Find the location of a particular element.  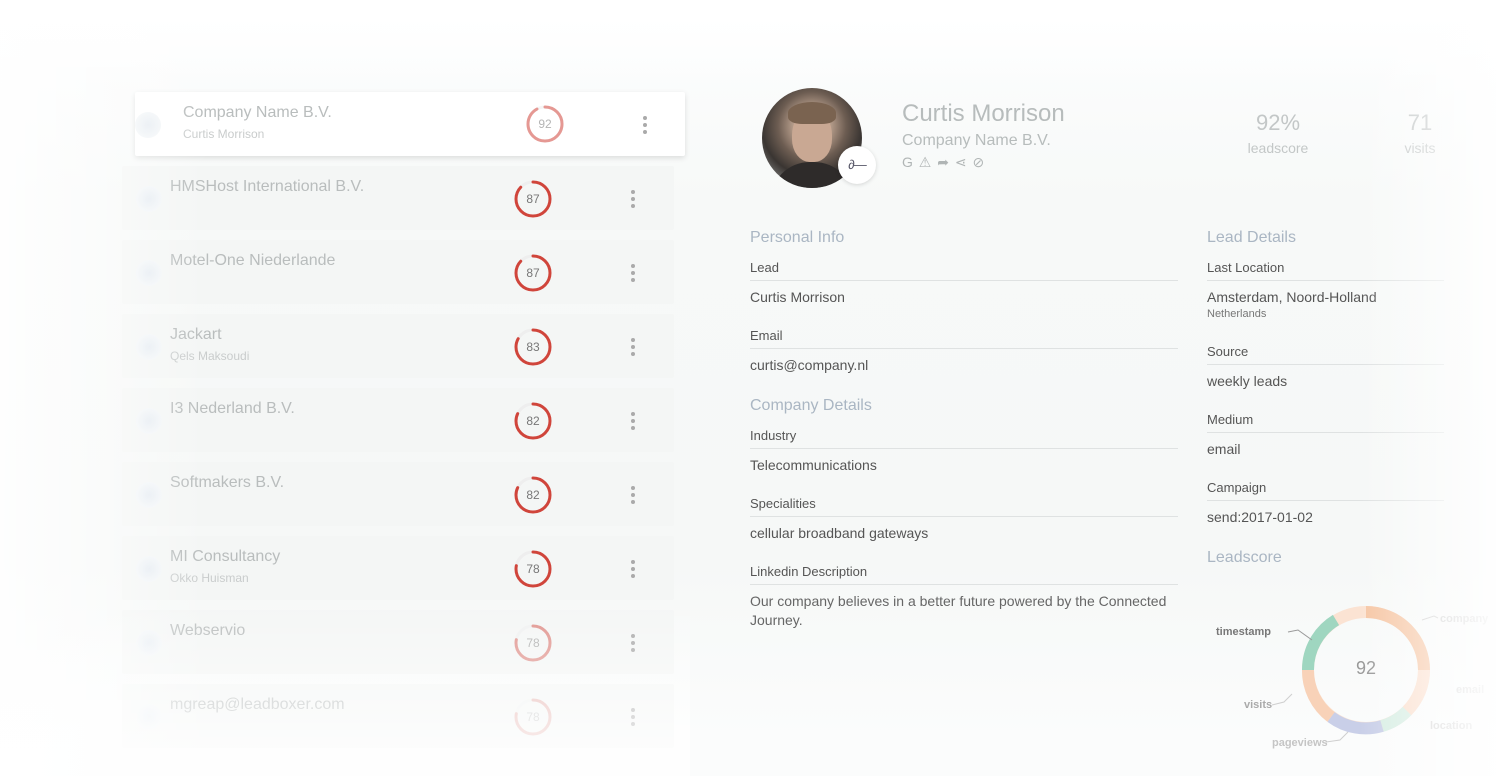

donut-label-pageviews: pageviews is located at coordinates (1300, 743).